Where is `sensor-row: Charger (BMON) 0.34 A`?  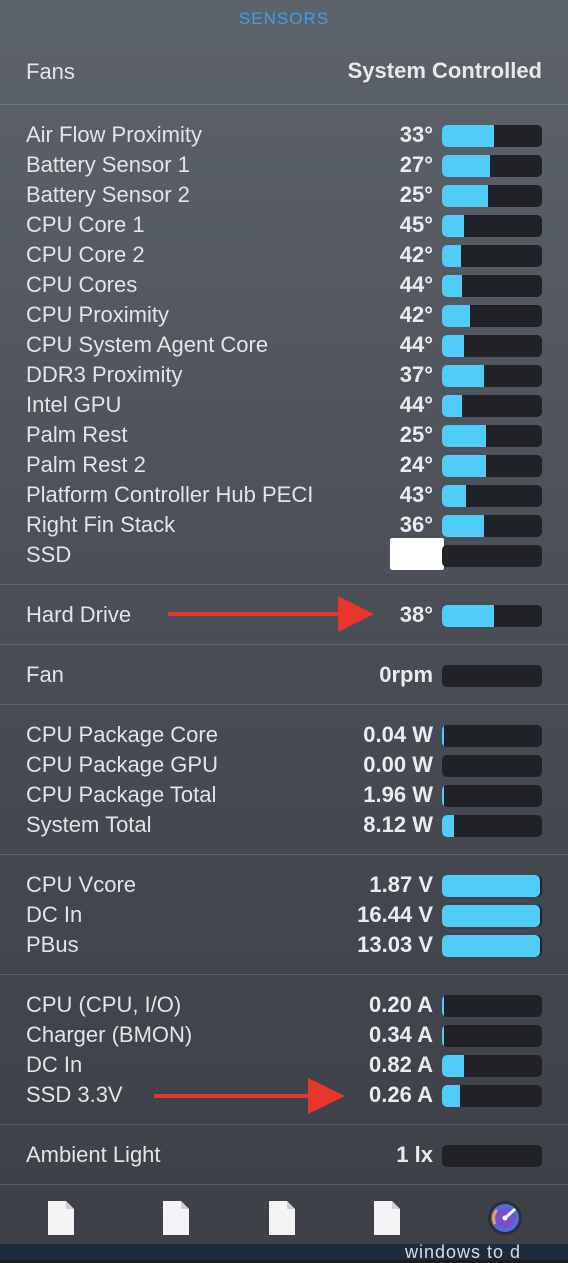 sensor-row: Charger (BMON) 0.34 A is located at coordinates (284, 1034).